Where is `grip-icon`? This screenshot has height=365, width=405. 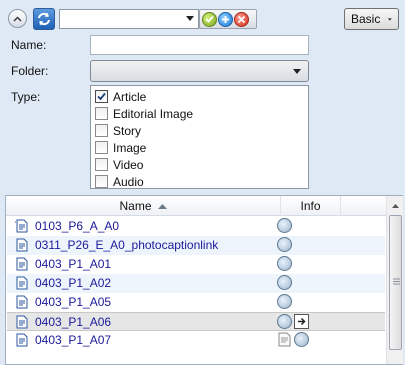
grip-icon is located at coordinates (396, 281).